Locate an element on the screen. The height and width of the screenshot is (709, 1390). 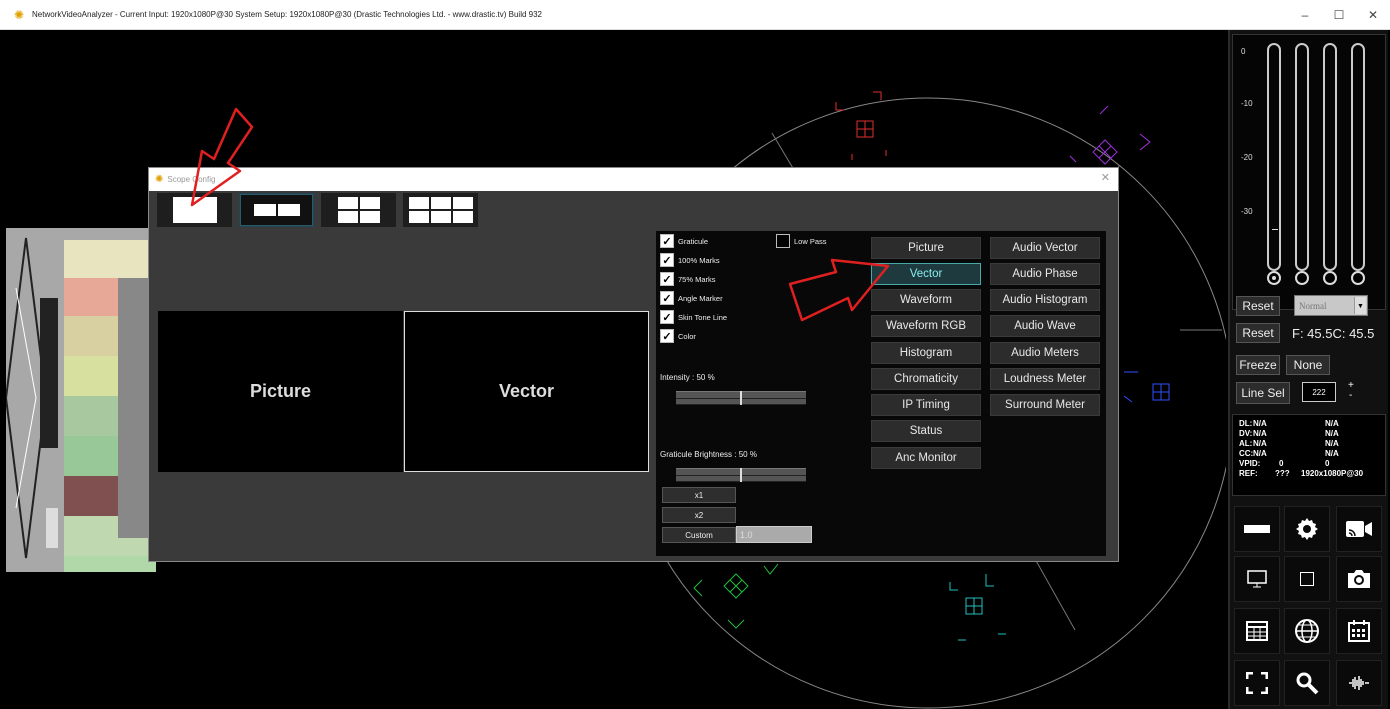
dialog-titlebar: ✺ Scope Config ✕ is located at coordinates (633, 179).